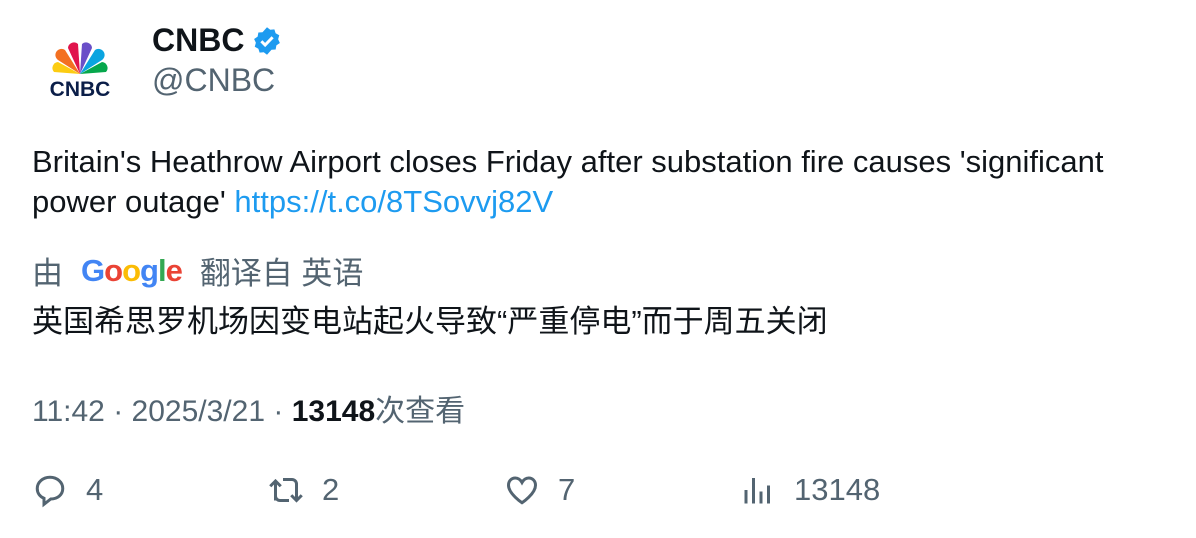  I want to click on reply-button: 4, so click(67, 490).